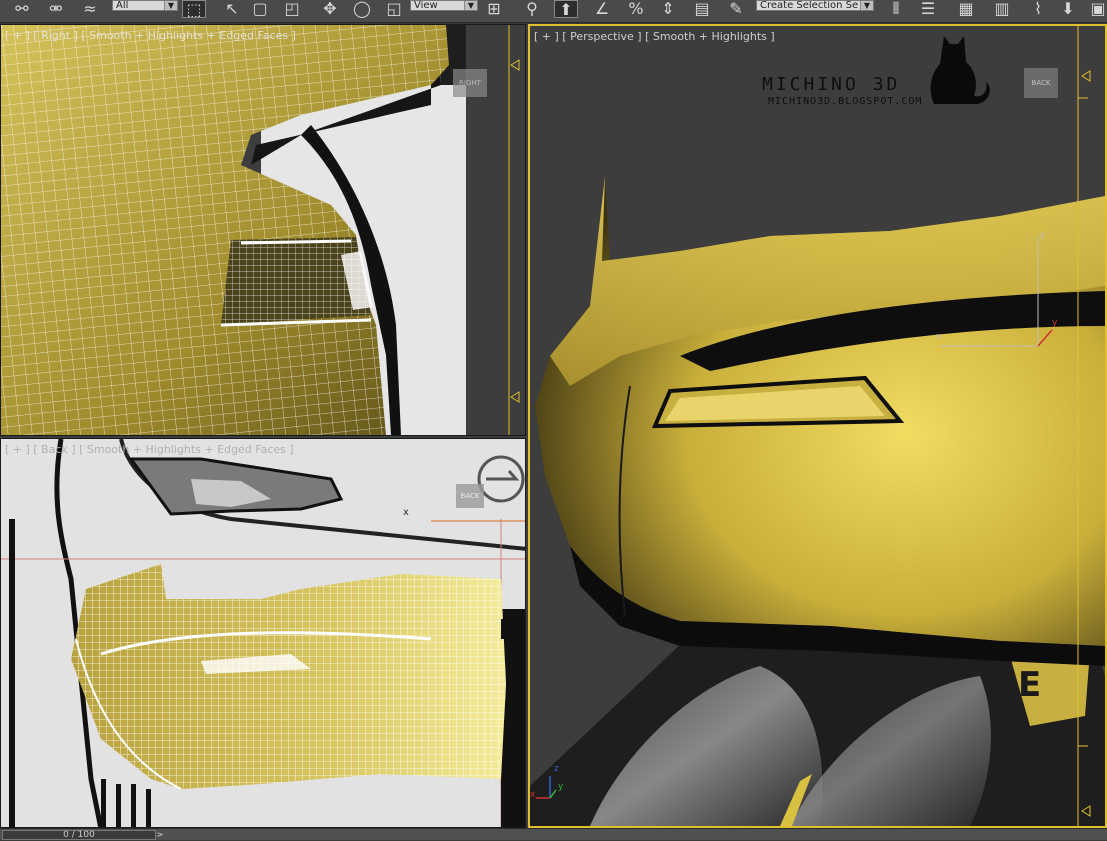 The height and width of the screenshot is (841, 1107). Describe the element at coordinates (1042, 236) in the screenshot. I see `gizmo-z-label: z` at that location.